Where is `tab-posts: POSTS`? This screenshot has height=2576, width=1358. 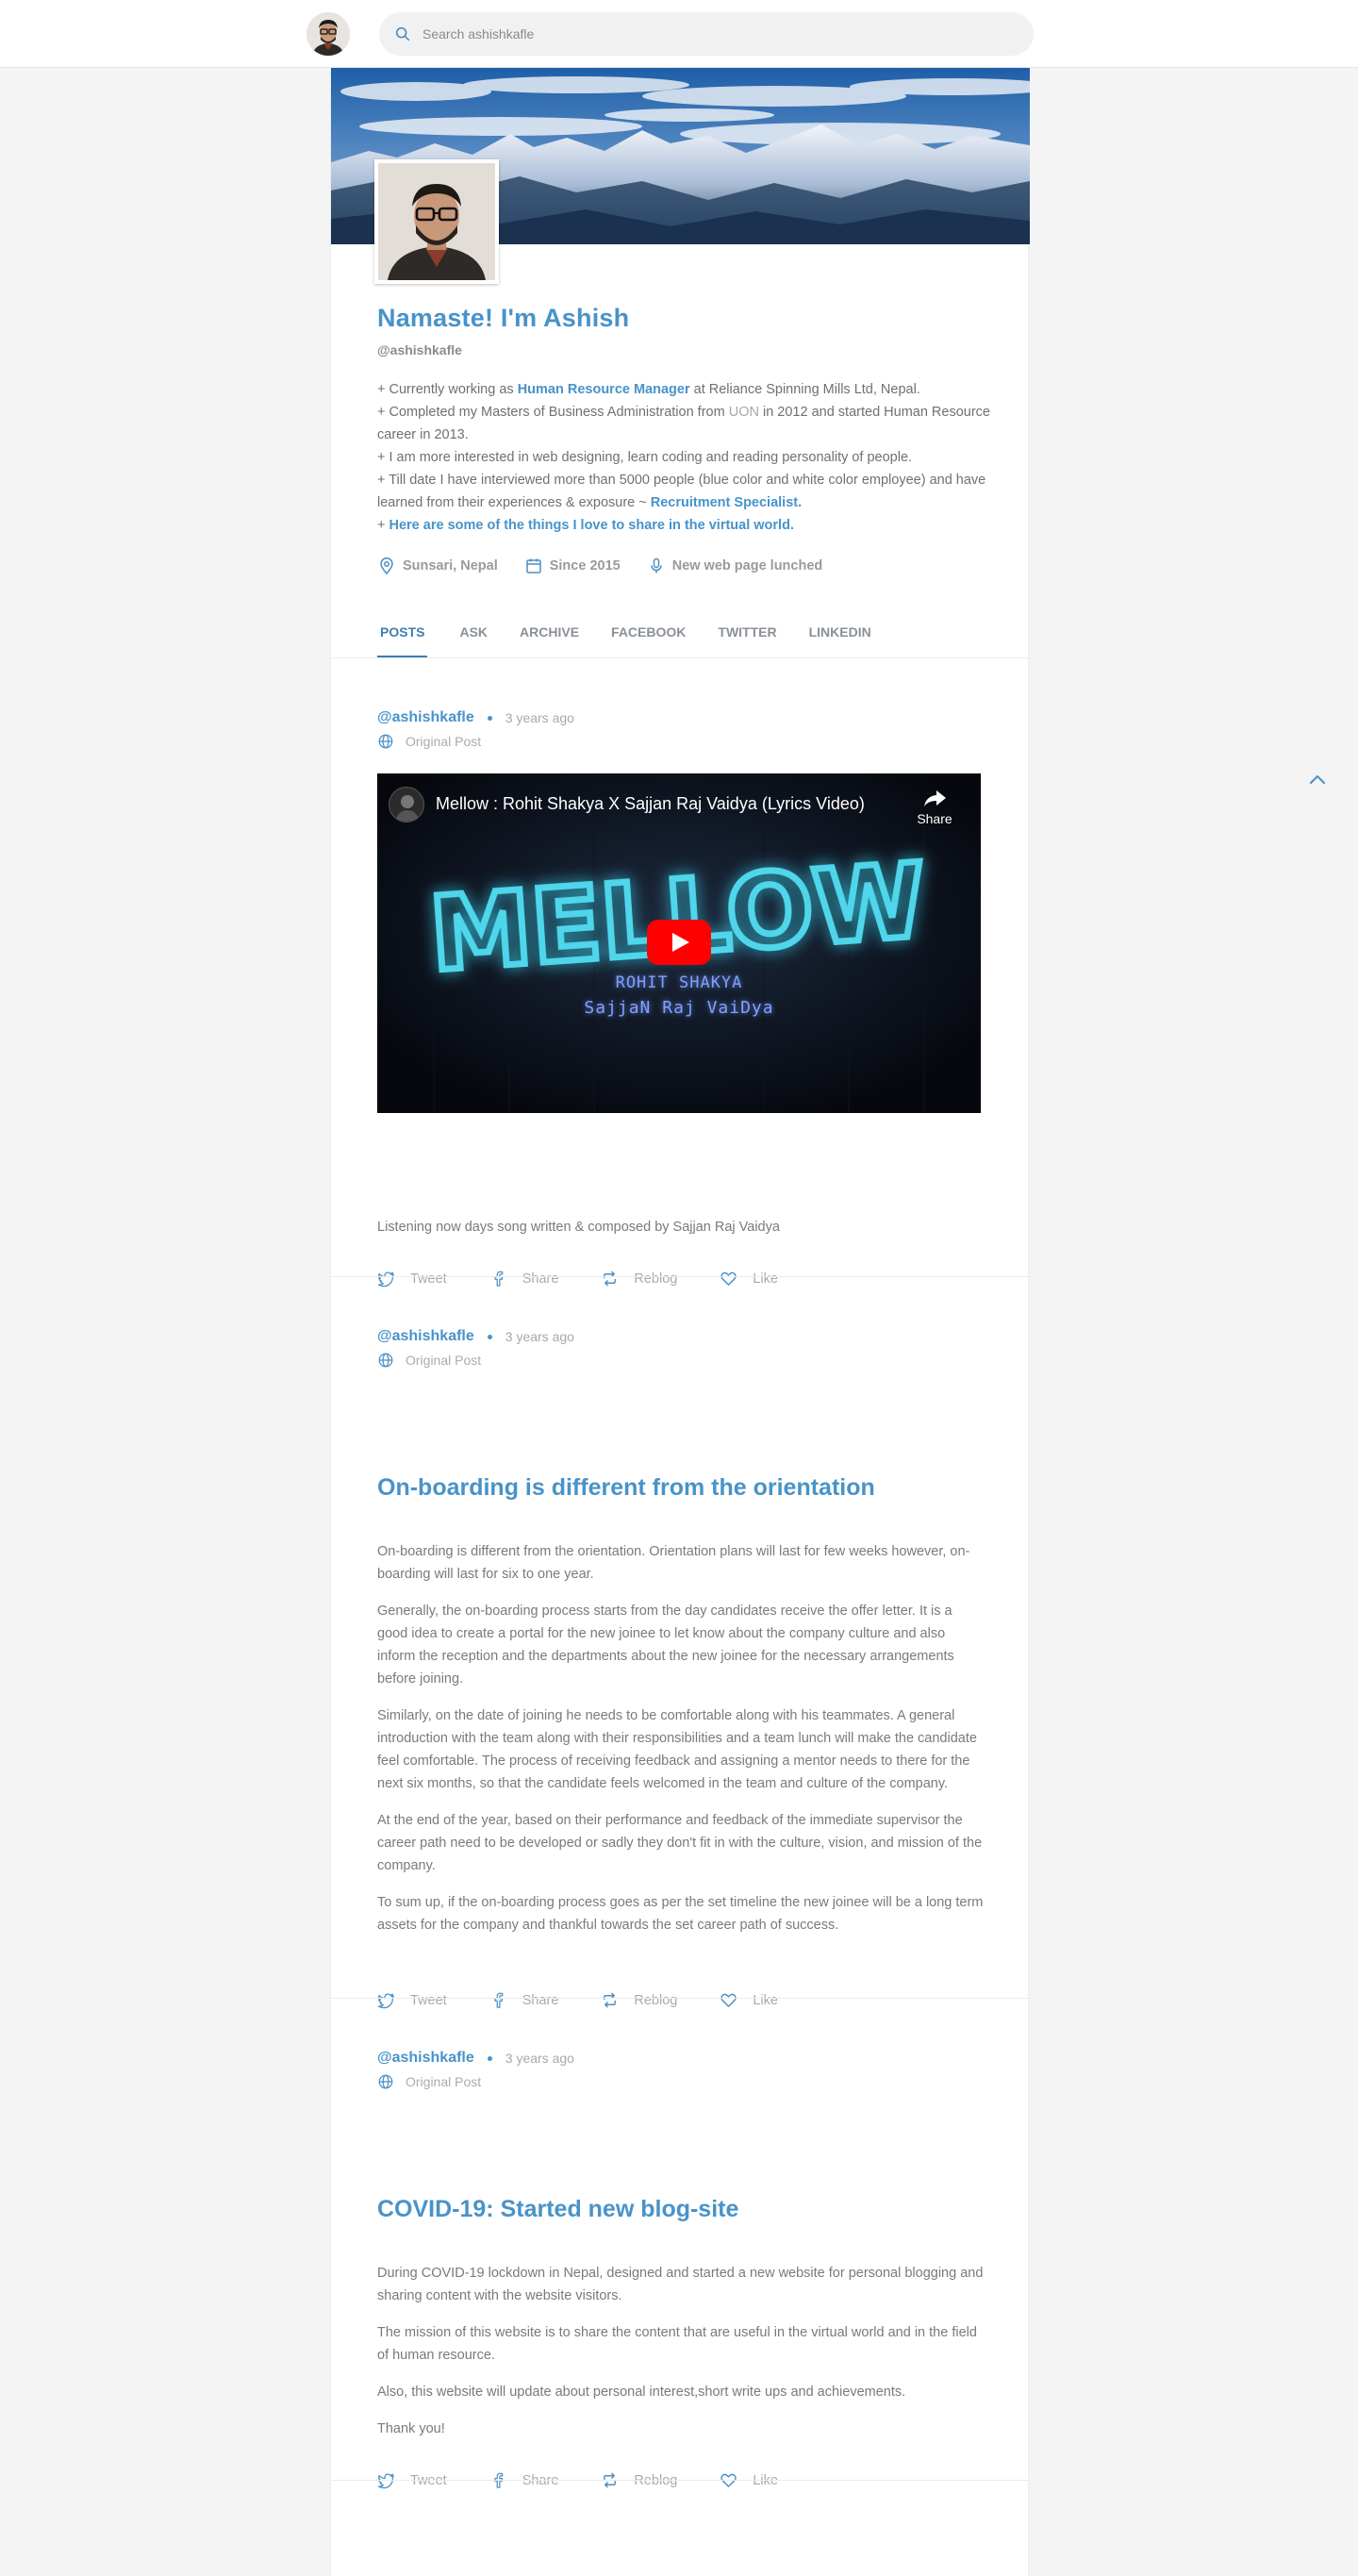 tab-posts: POSTS is located at coordinates (402, 634).